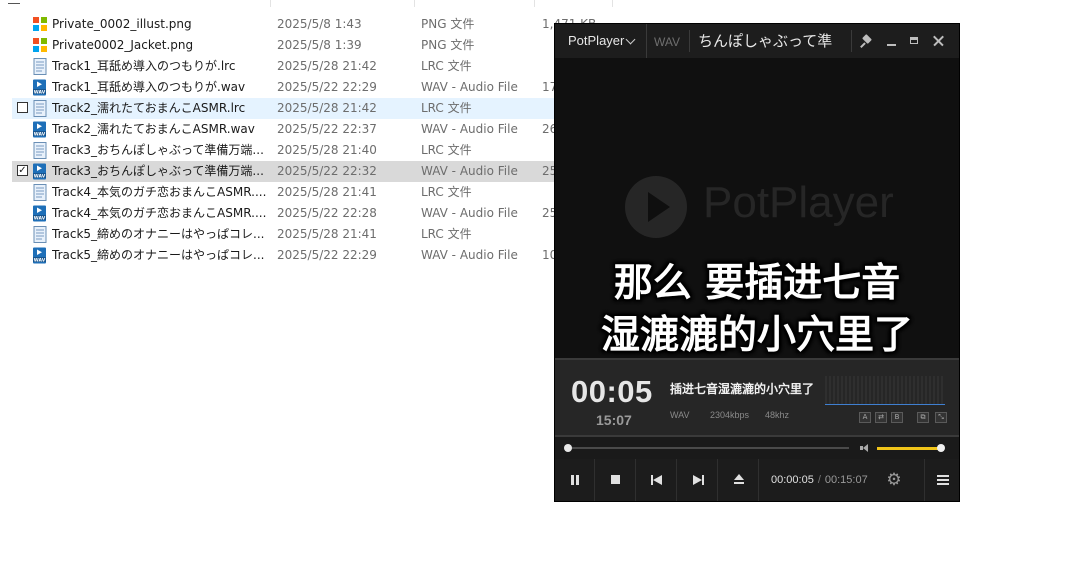 The width and height of the screenshot is (1069, 574). I want to click on row-checkbox, so click(22, 107).